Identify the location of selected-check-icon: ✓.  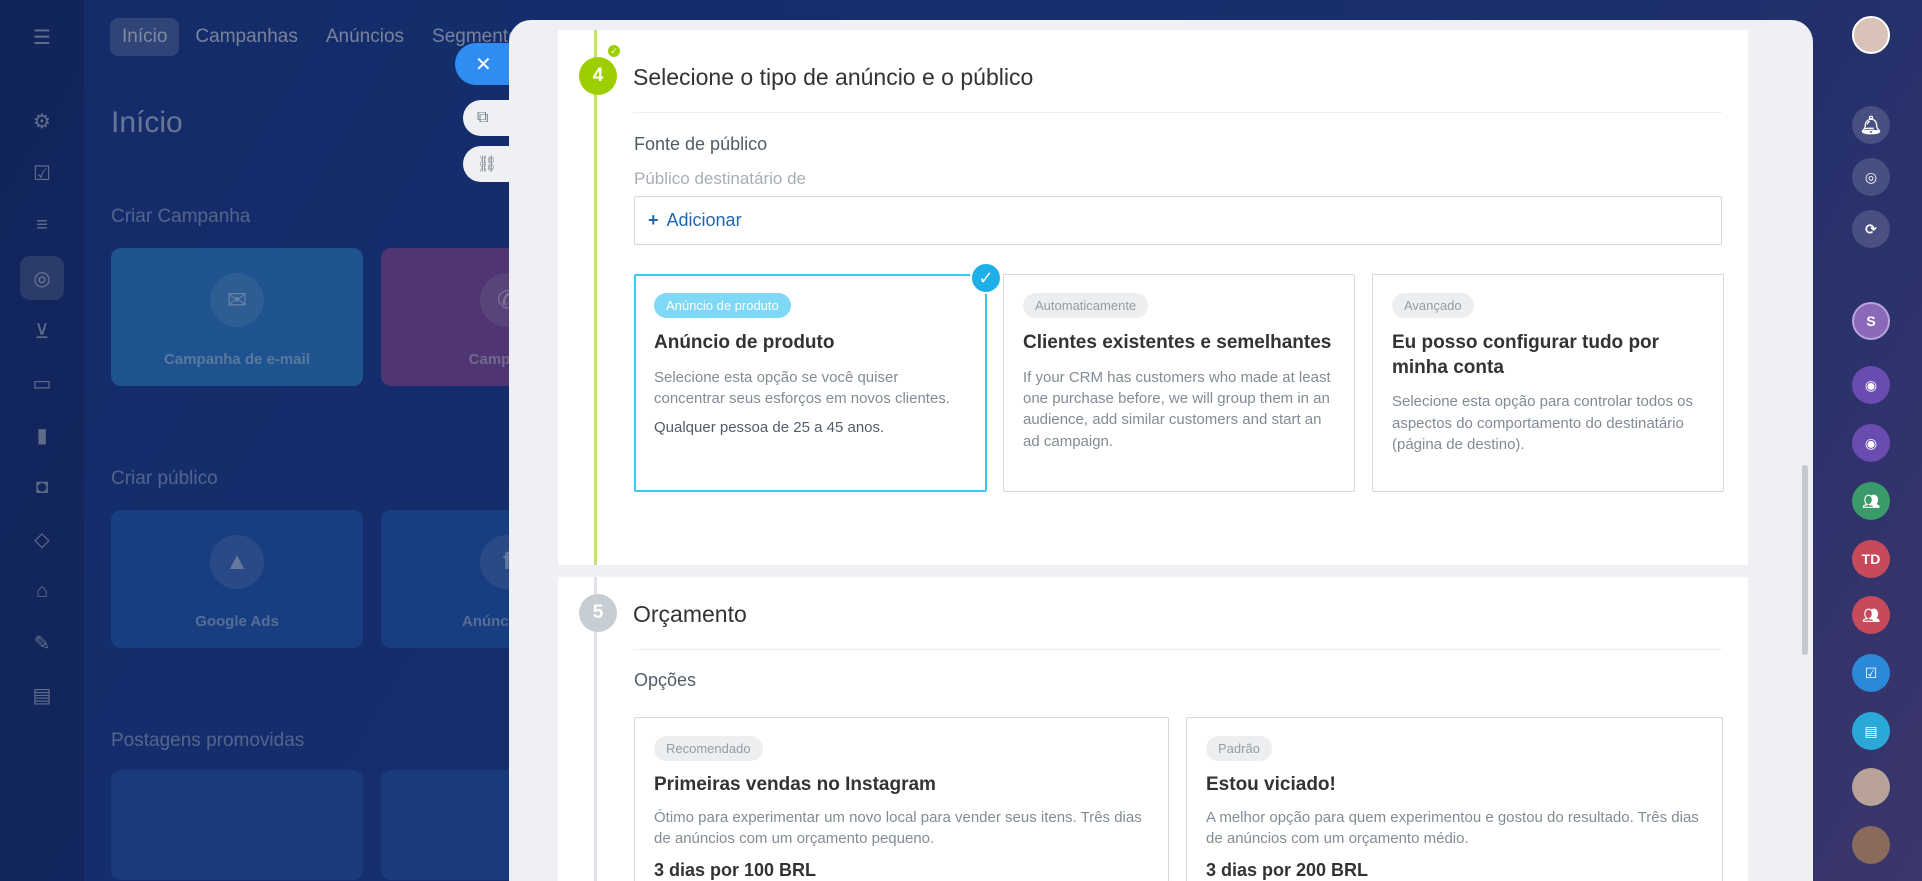
(986, 278).